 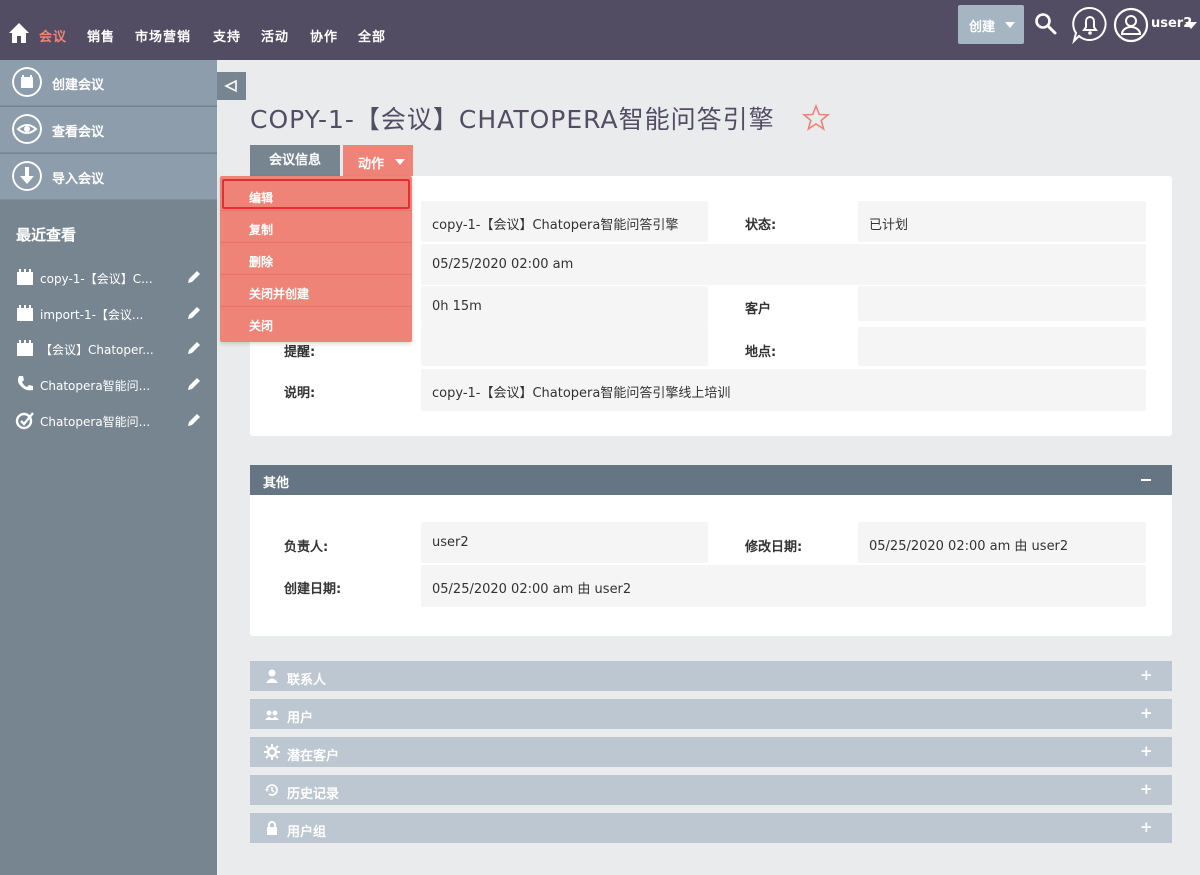 What do you see at coordinates (816, 118) in the screenshot?
I see `star-favorite-icon` at bounding box center [816, 118].